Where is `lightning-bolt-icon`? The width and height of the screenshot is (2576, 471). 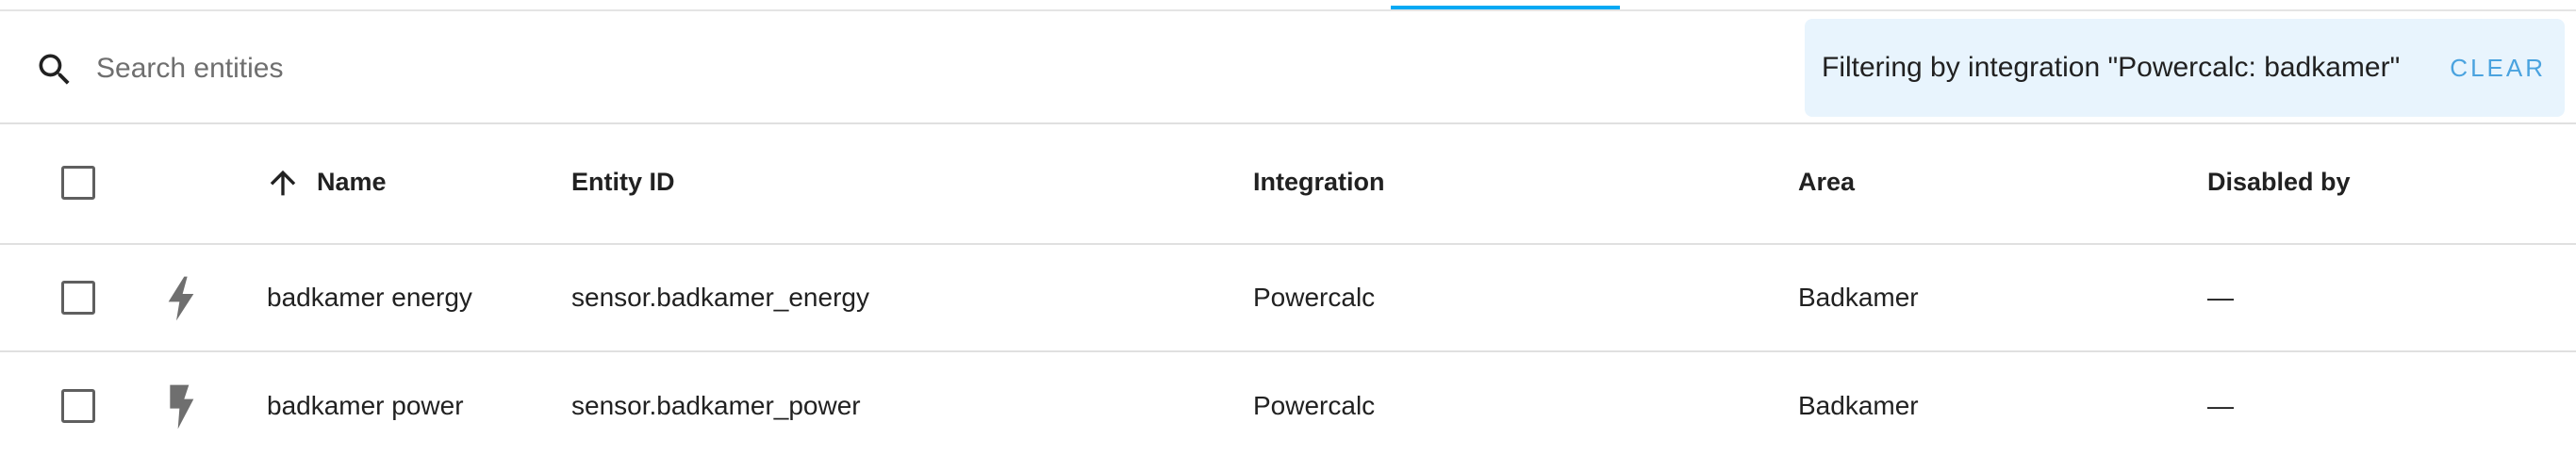
lightning-bolt-icon is located at coordinates (181, 298).